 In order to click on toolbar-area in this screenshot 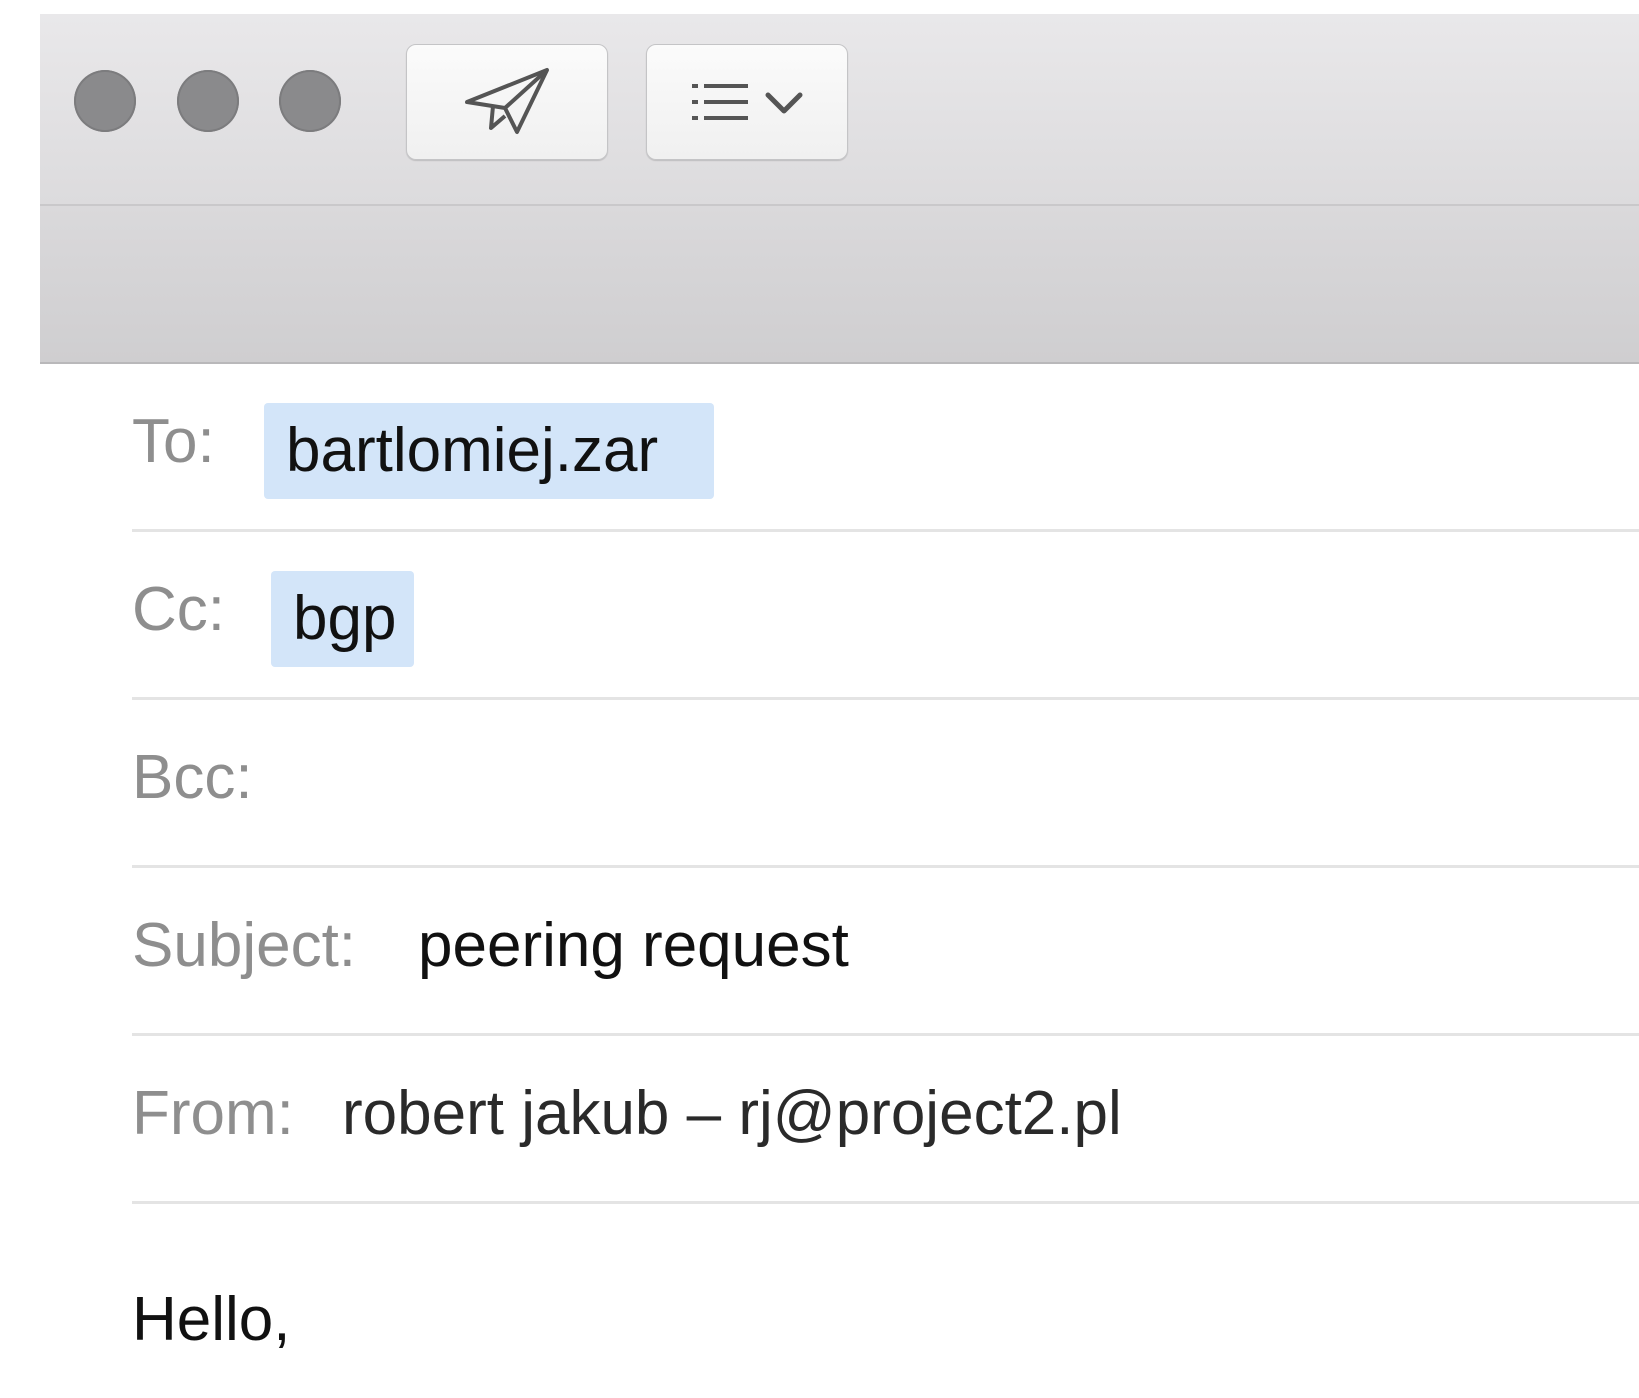, I will do `click(839, 285)`.